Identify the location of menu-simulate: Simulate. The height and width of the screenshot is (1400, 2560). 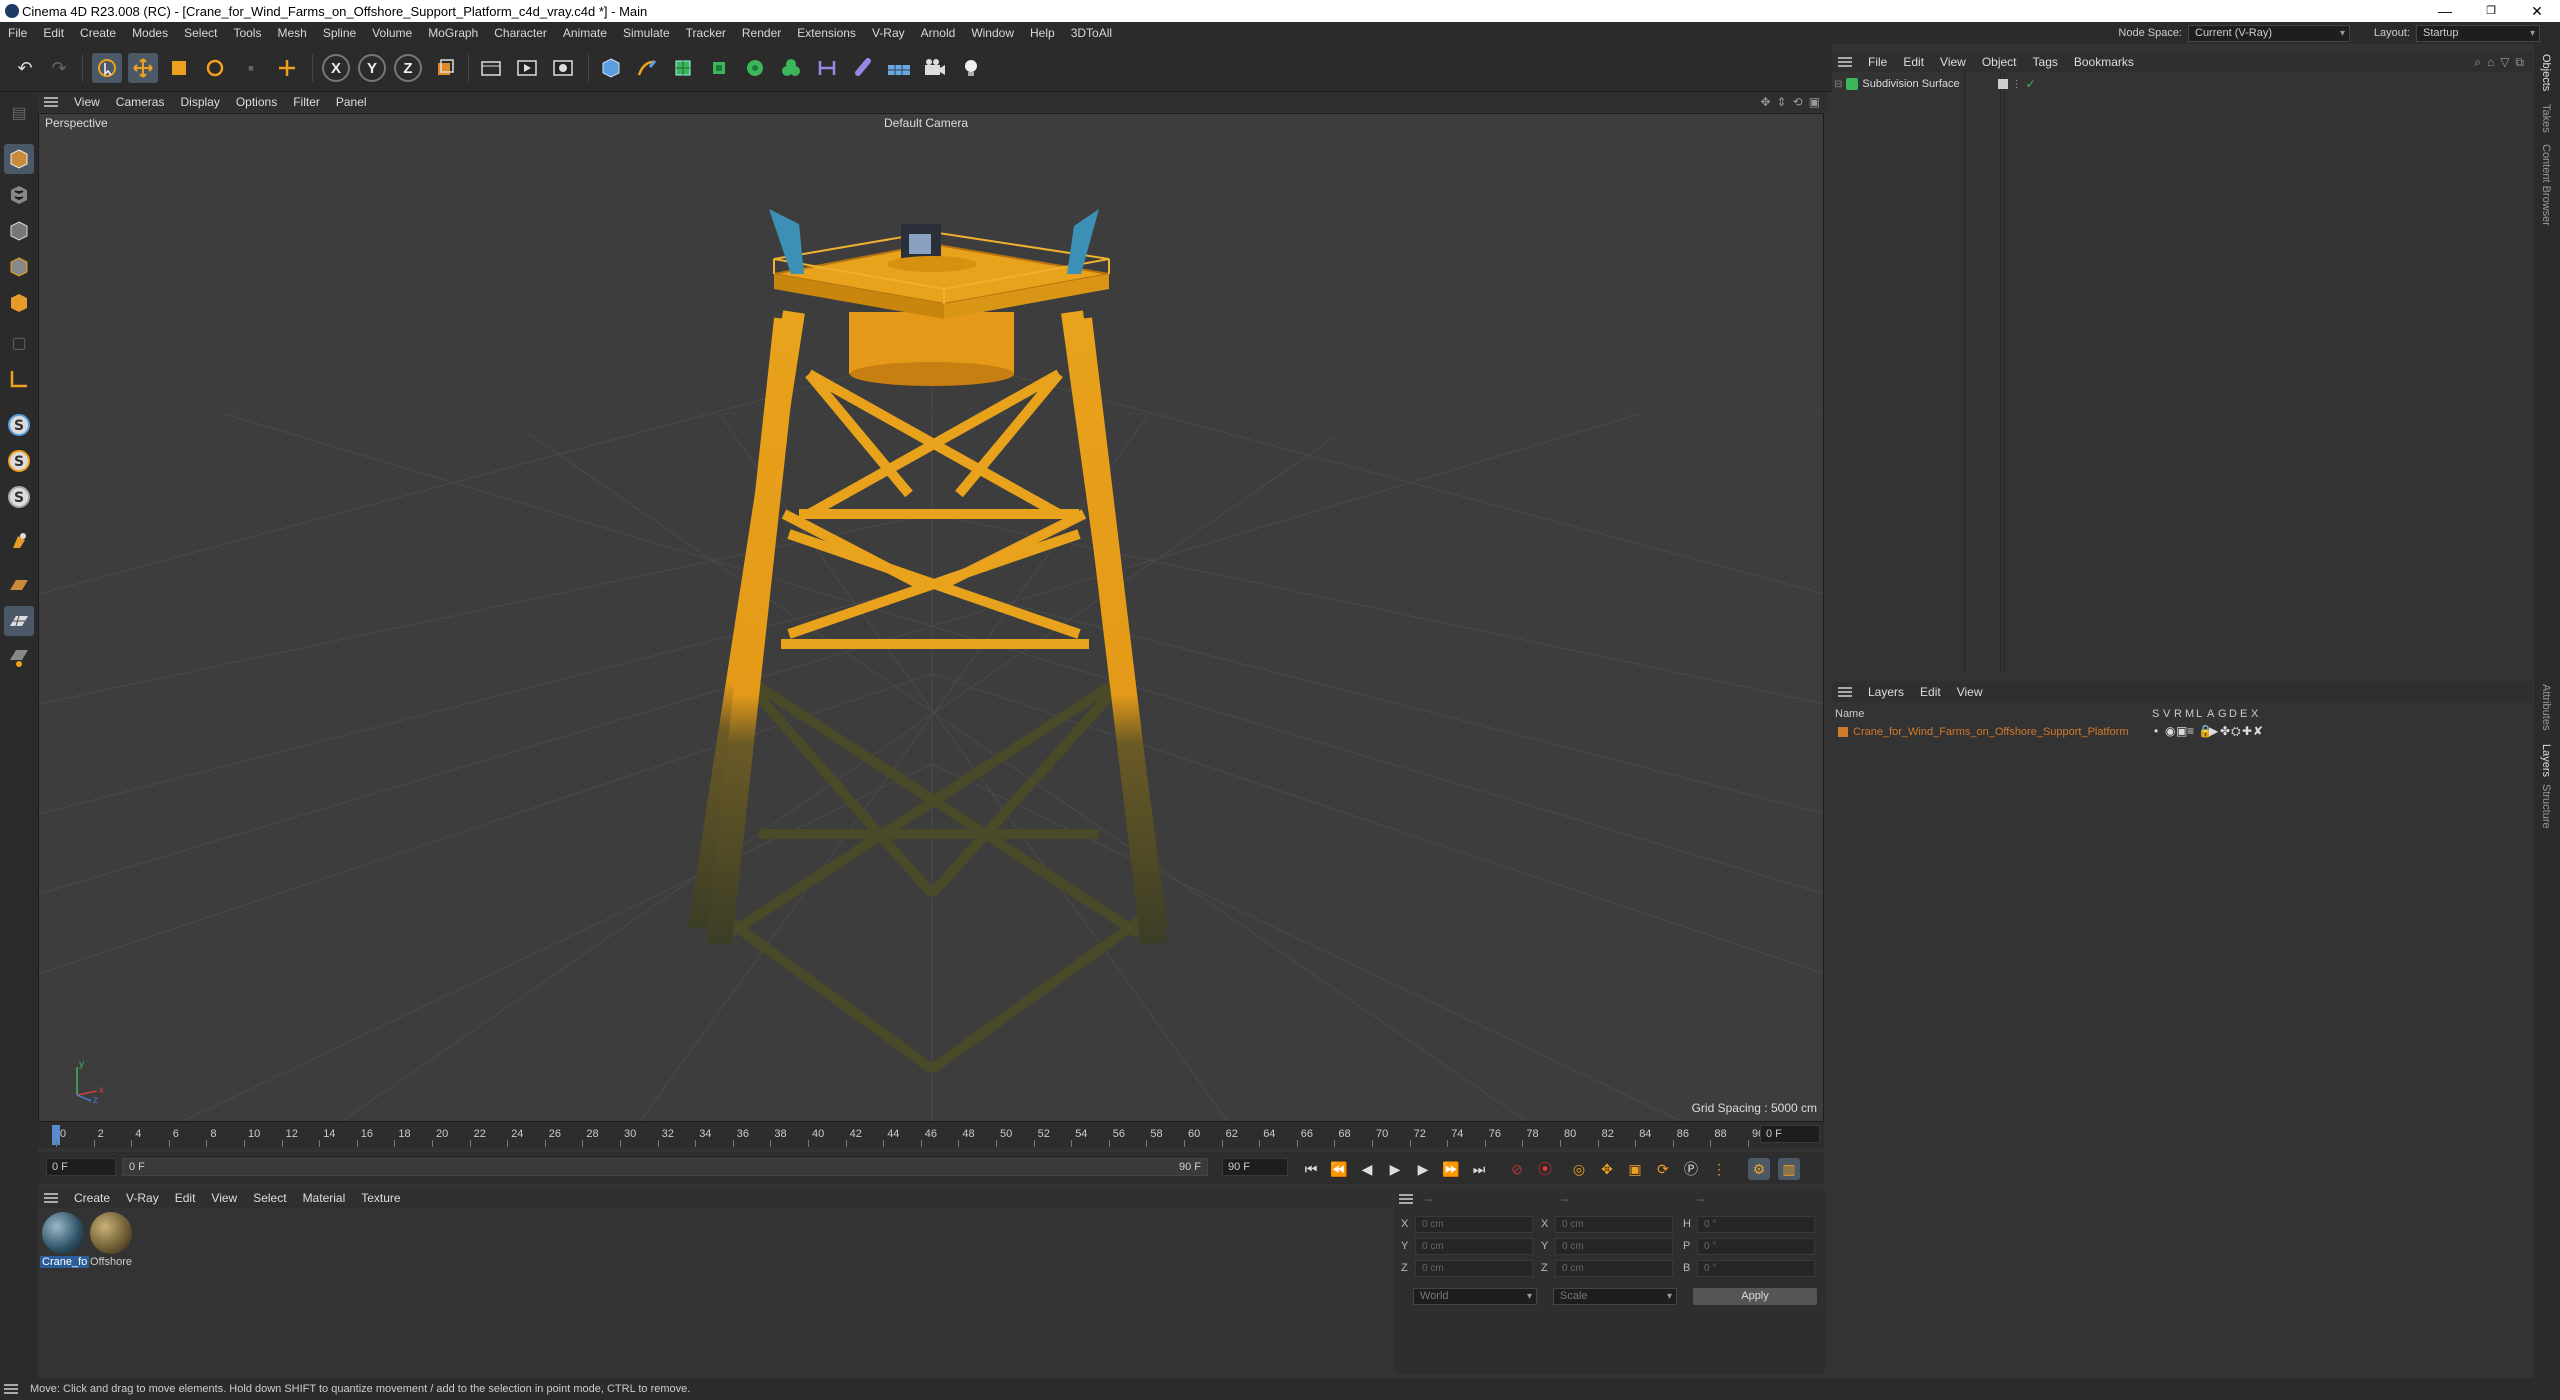
(646, 33).